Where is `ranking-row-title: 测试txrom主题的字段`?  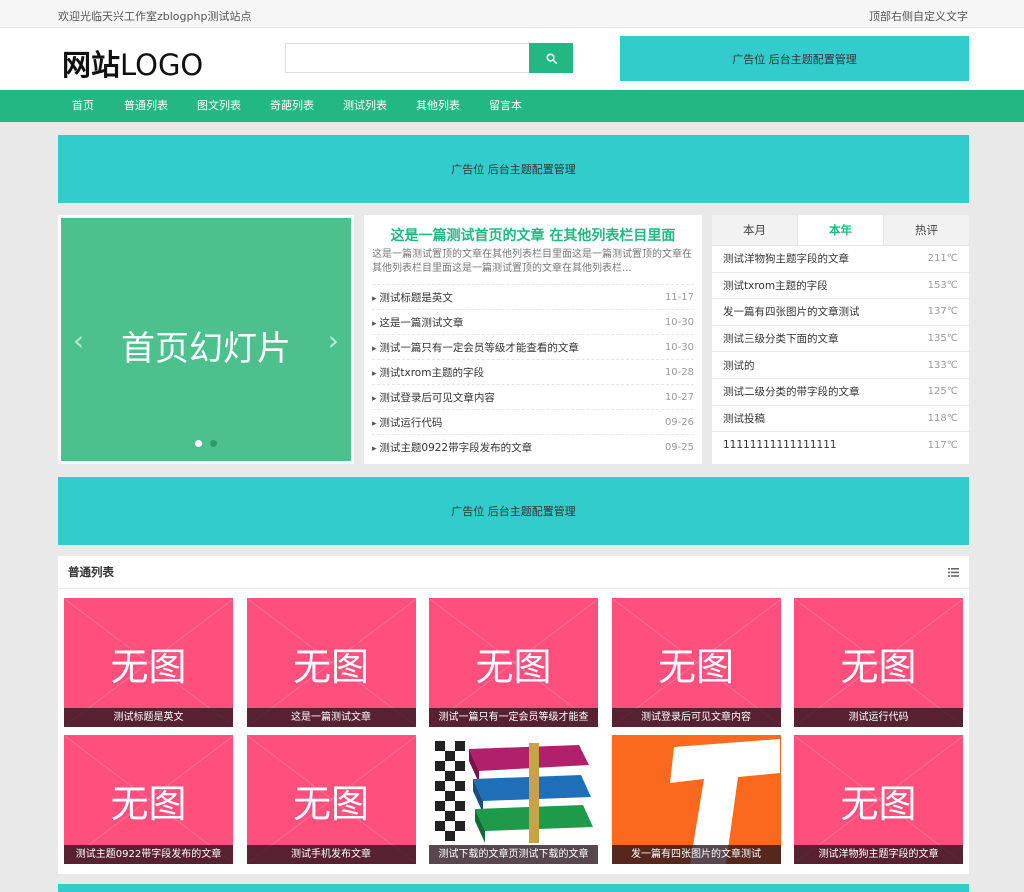
ranking-row-title: 测试txrom主题的字段 is located at coordinates (775, 285).